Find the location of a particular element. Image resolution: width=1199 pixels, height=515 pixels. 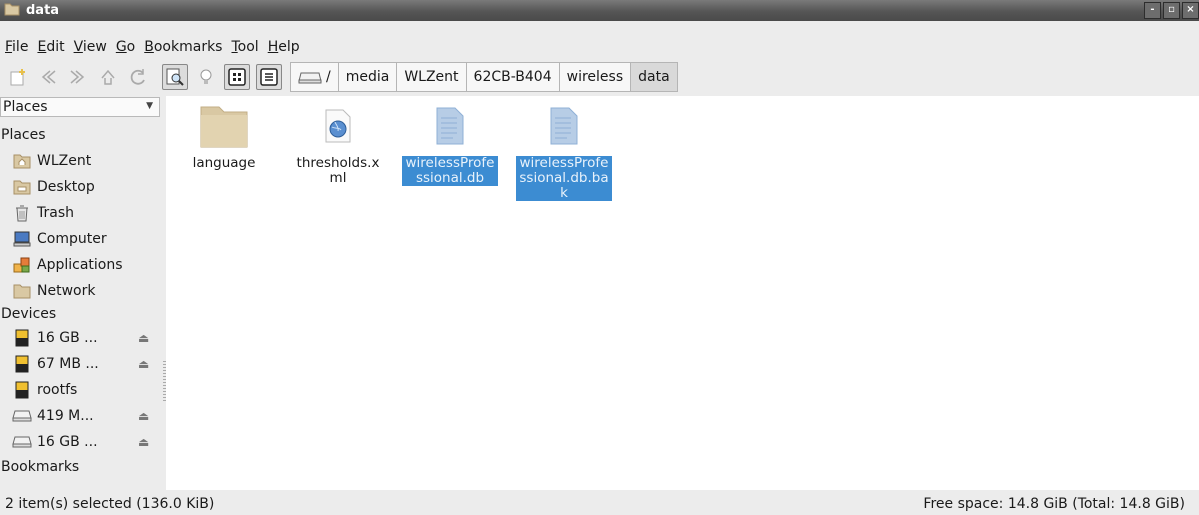

sidebar-device-item: 419 M... ⏏ is located at coordinates (82, 416).